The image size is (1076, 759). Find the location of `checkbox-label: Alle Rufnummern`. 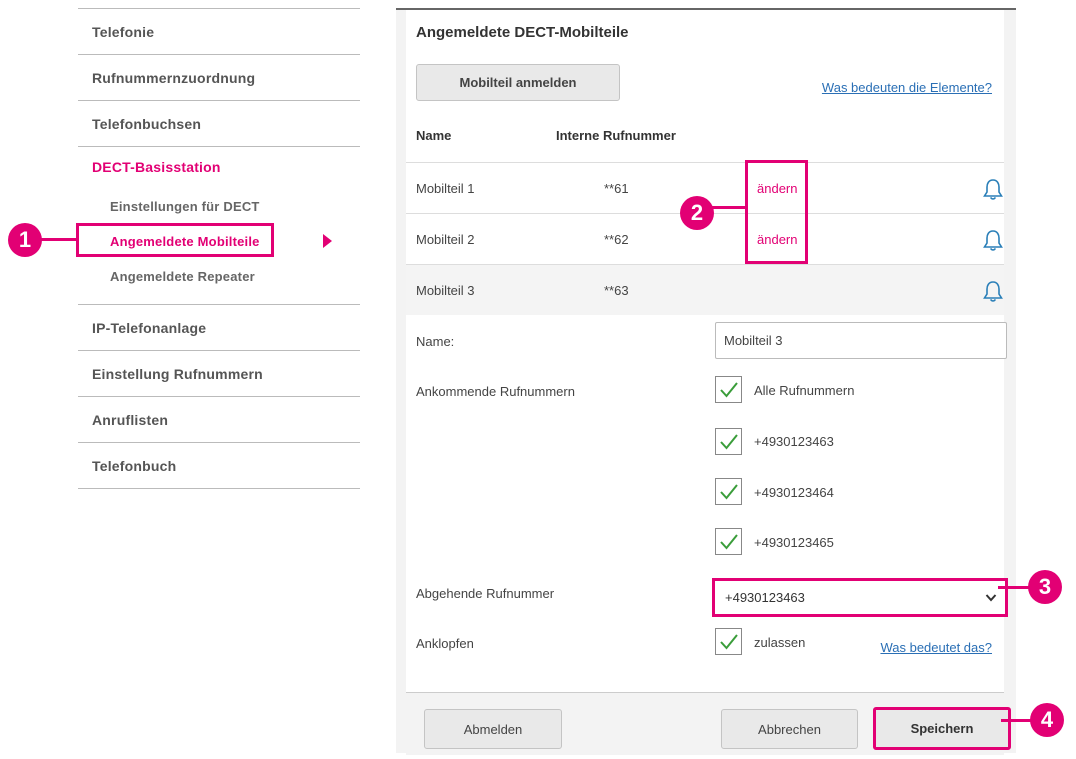

checkbox-label: Alle Rufnummern is located at coordinates (804, 390).